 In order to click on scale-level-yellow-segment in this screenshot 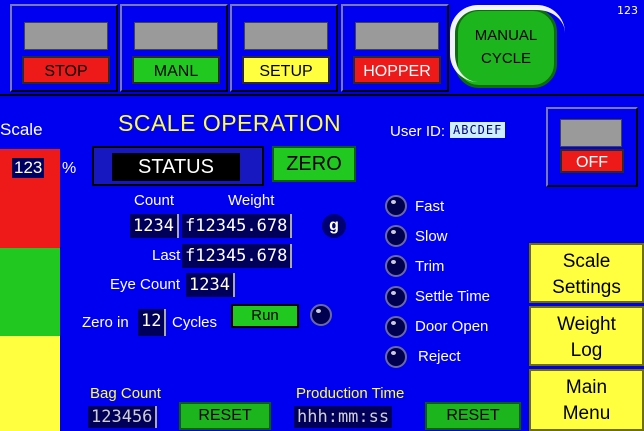, I will do `click(30, 383)`.